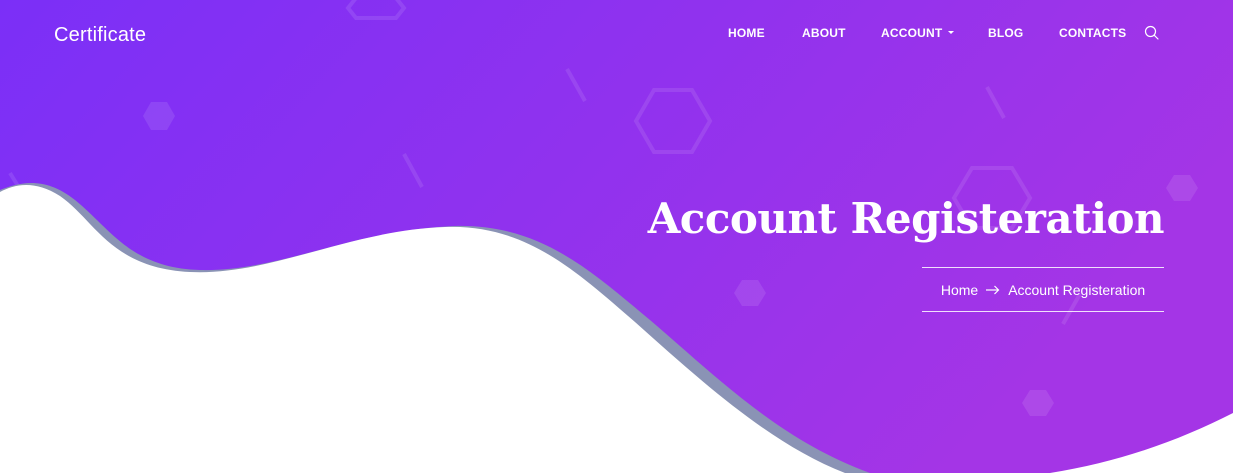 Image resolution: width=1233 pixels, height=473 pixels. I want to click on nav-account-dropdown: ACCOUNT, so click(918, 33).